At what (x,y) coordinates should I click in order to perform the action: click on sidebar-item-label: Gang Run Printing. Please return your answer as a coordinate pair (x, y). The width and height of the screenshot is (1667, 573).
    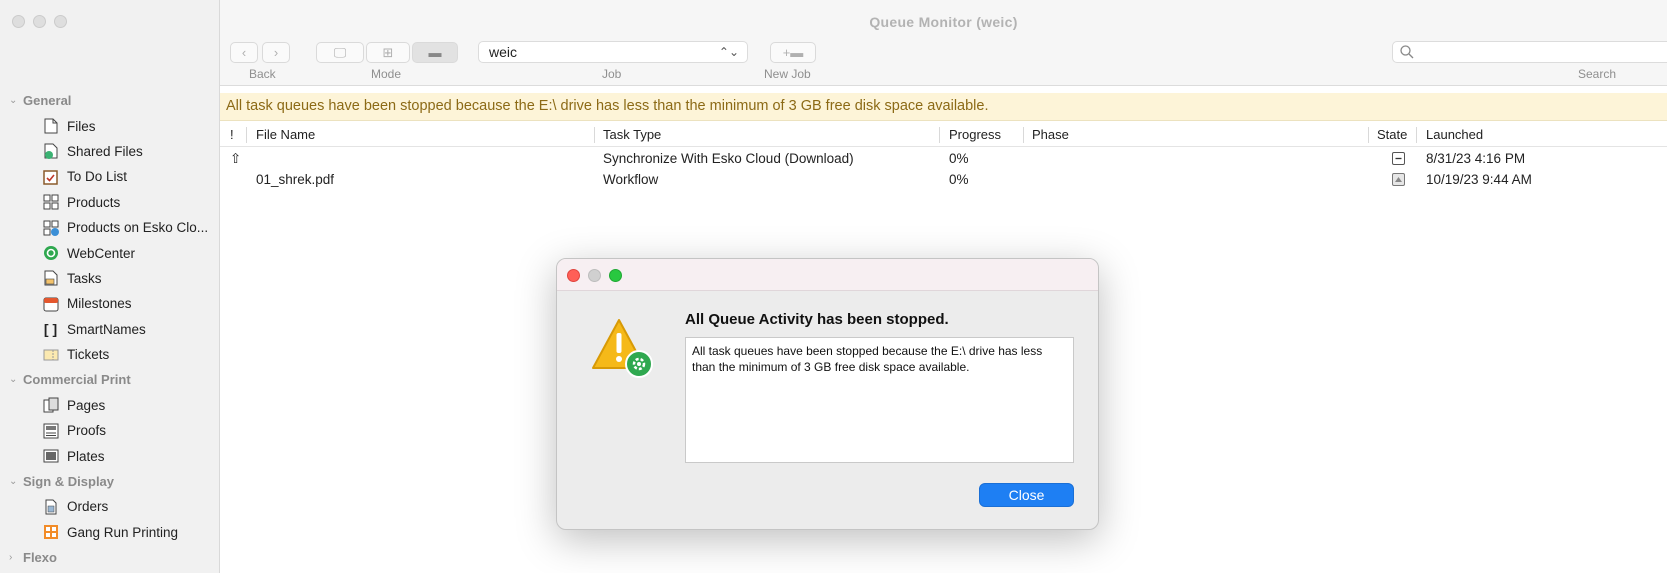
    Looking at the image, I should click on (123, 532).